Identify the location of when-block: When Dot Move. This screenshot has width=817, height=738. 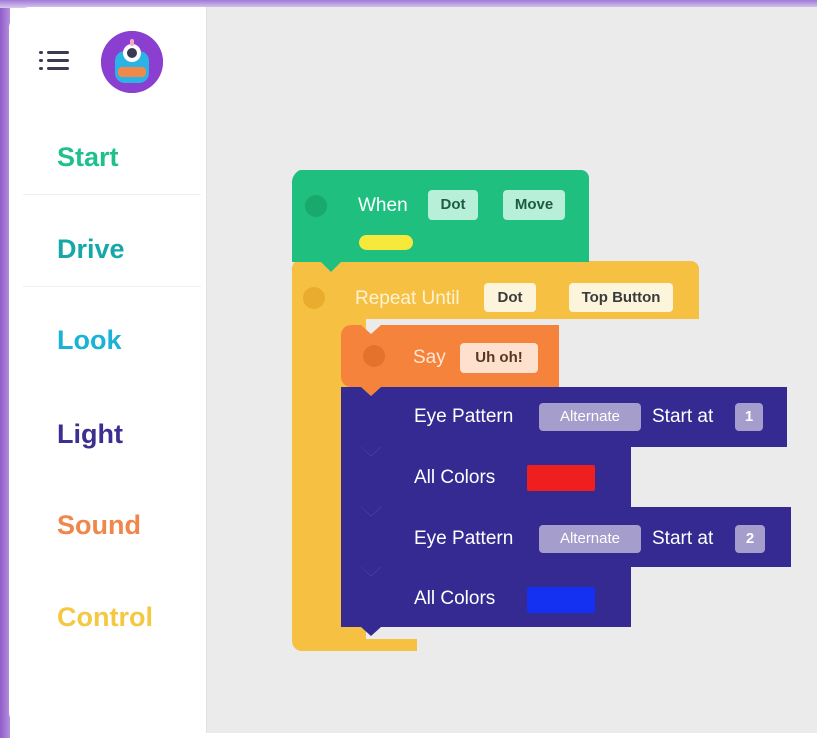
(437, 221).